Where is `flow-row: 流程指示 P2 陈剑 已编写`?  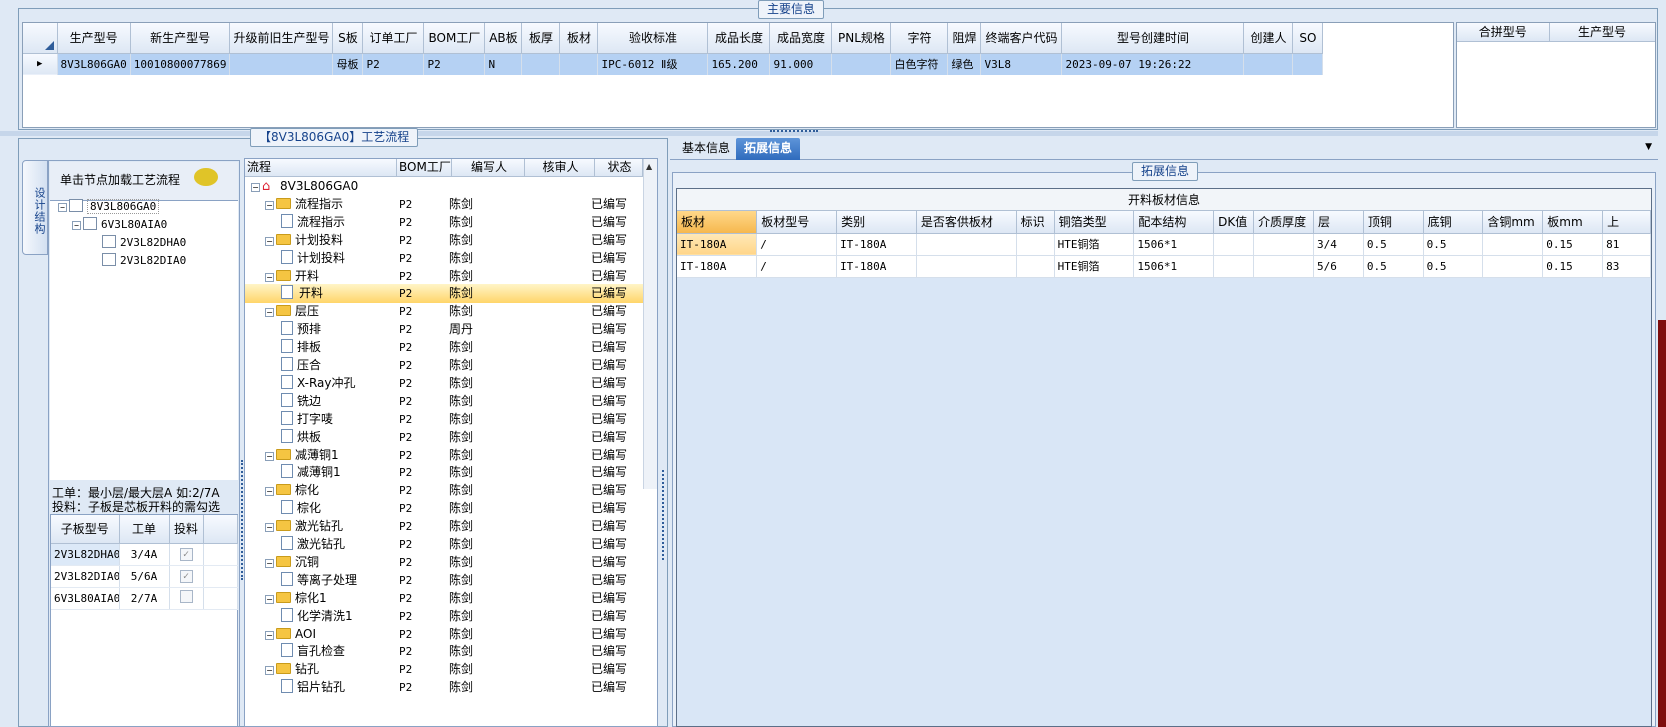
flow-row: 流程指示 P2 陈剑 已编写 is located at coordinates (445, 222).